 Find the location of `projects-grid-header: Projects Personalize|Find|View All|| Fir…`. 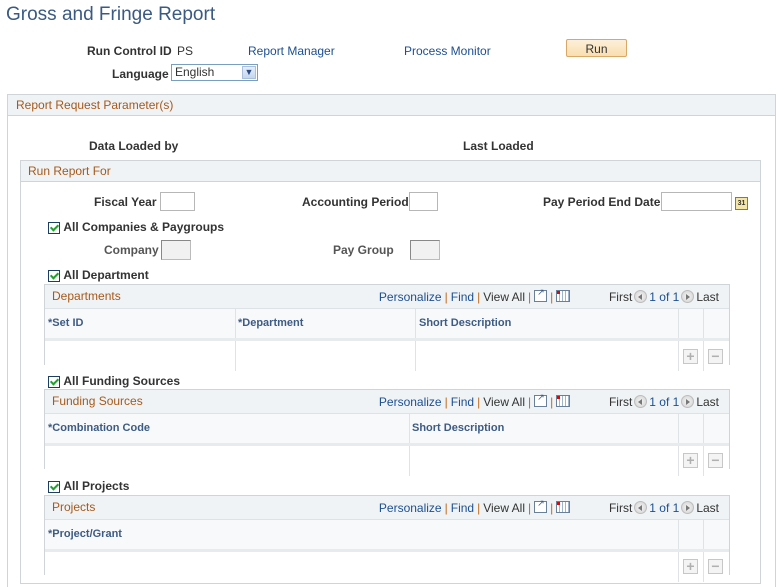

projects-grid-header: Projects Personalize|Find|View All|| Fir… is located at coordinates (387, 508).